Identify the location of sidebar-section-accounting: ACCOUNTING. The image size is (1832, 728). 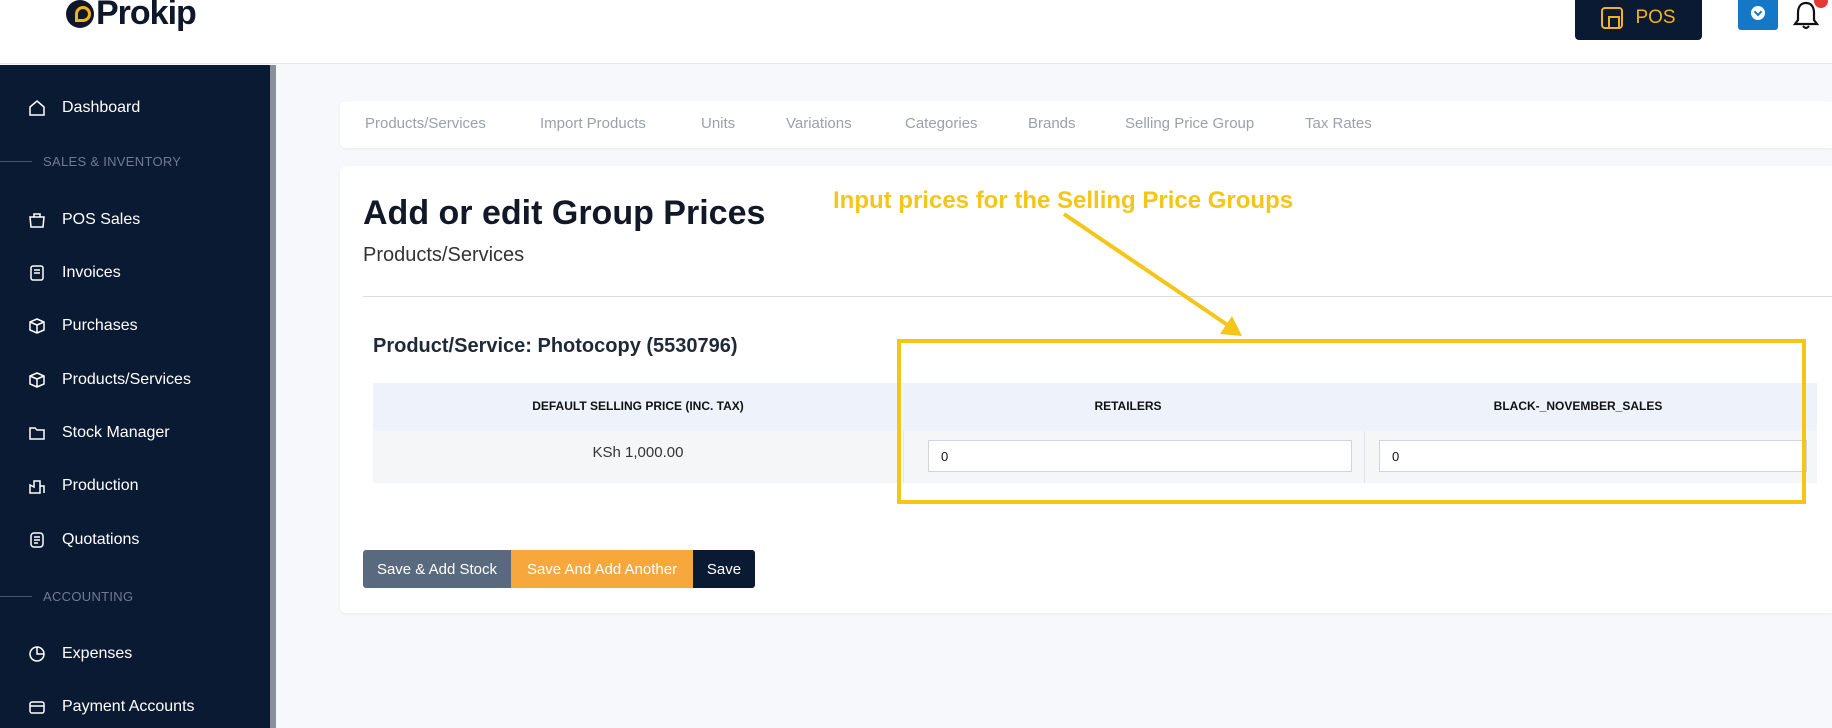
(66, 596).